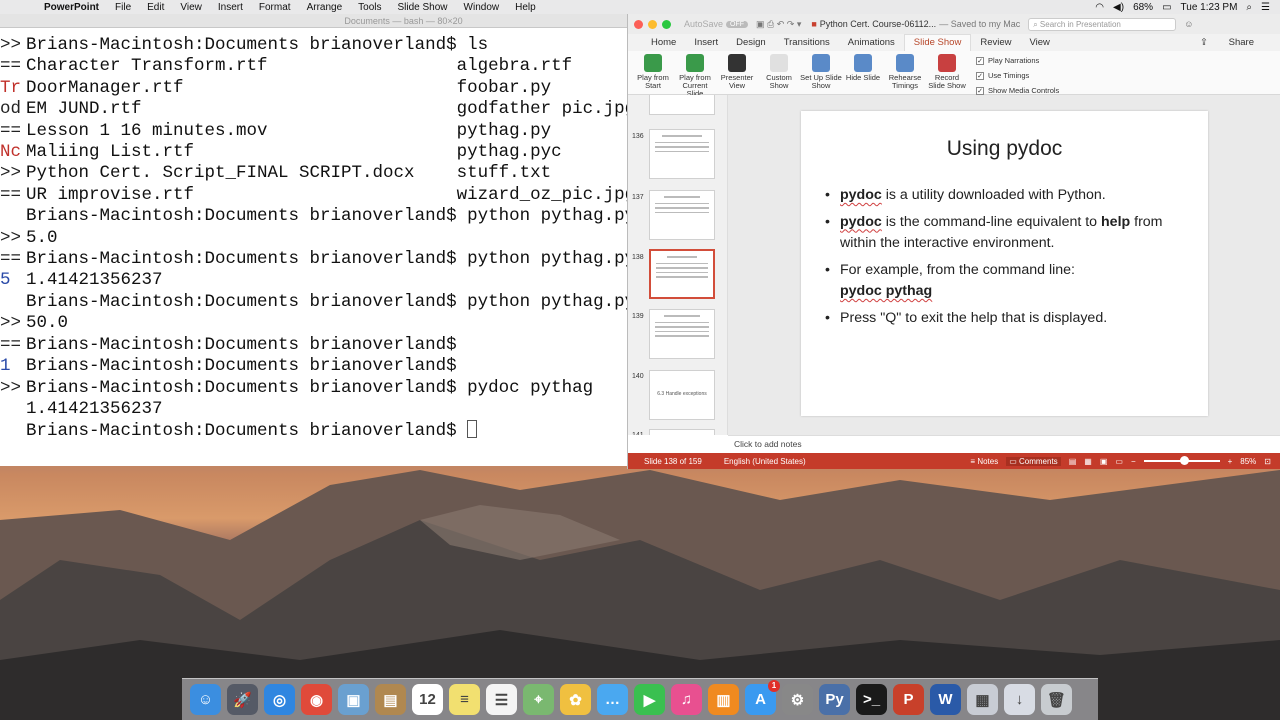 This screenshot has height=720, width=1280. Describe the element at coordinates (313, 21) in the screenshot. I see `terminal-titlebar: Documents — bash — 80×20` at that location.